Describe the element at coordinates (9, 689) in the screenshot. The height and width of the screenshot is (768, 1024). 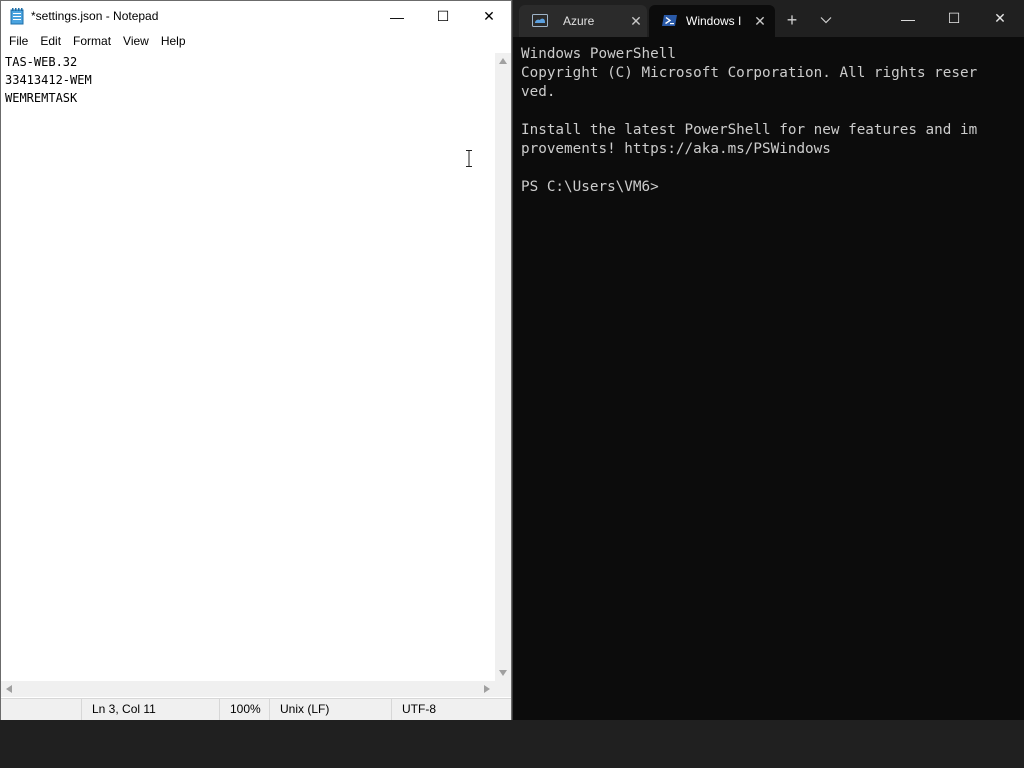
I see `scroll-left-icon` at that location.